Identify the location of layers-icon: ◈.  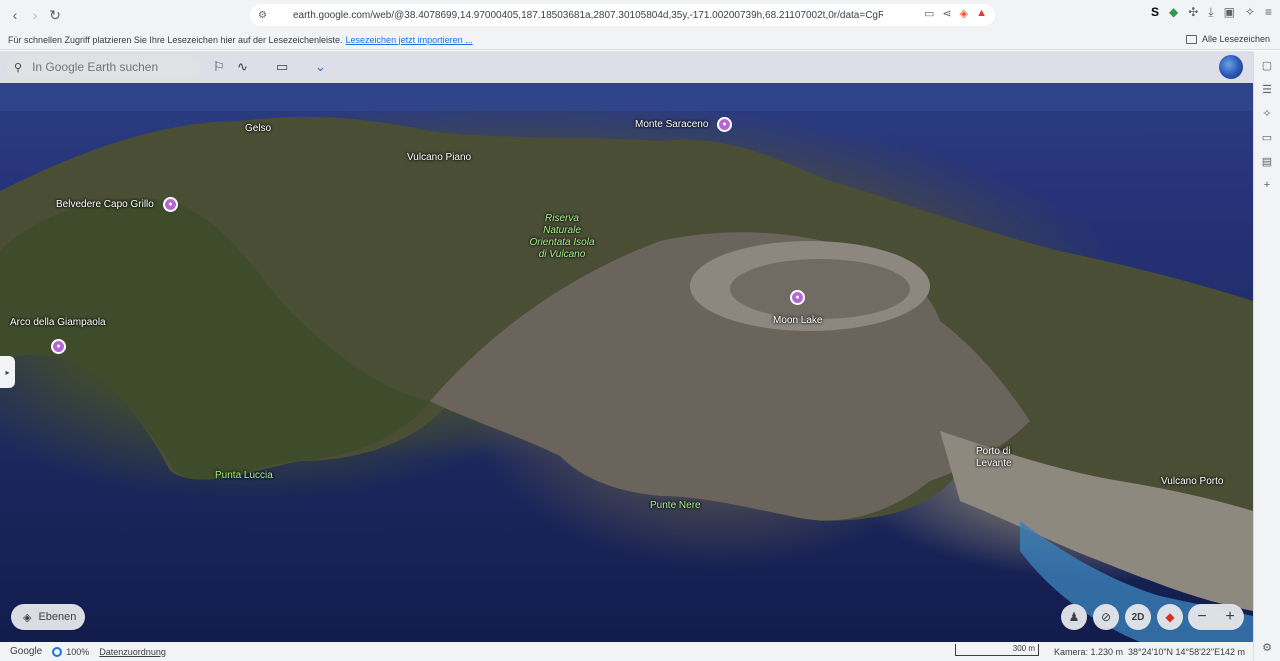
(27, 617).